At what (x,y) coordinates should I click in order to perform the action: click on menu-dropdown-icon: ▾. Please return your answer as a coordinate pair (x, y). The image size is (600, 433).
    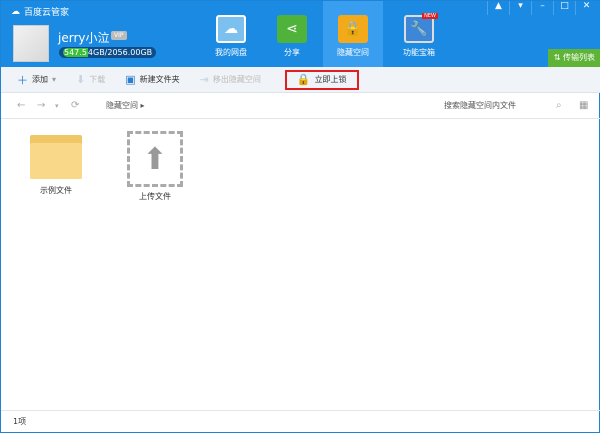
    Looking at the image, I should click on (520, 8).